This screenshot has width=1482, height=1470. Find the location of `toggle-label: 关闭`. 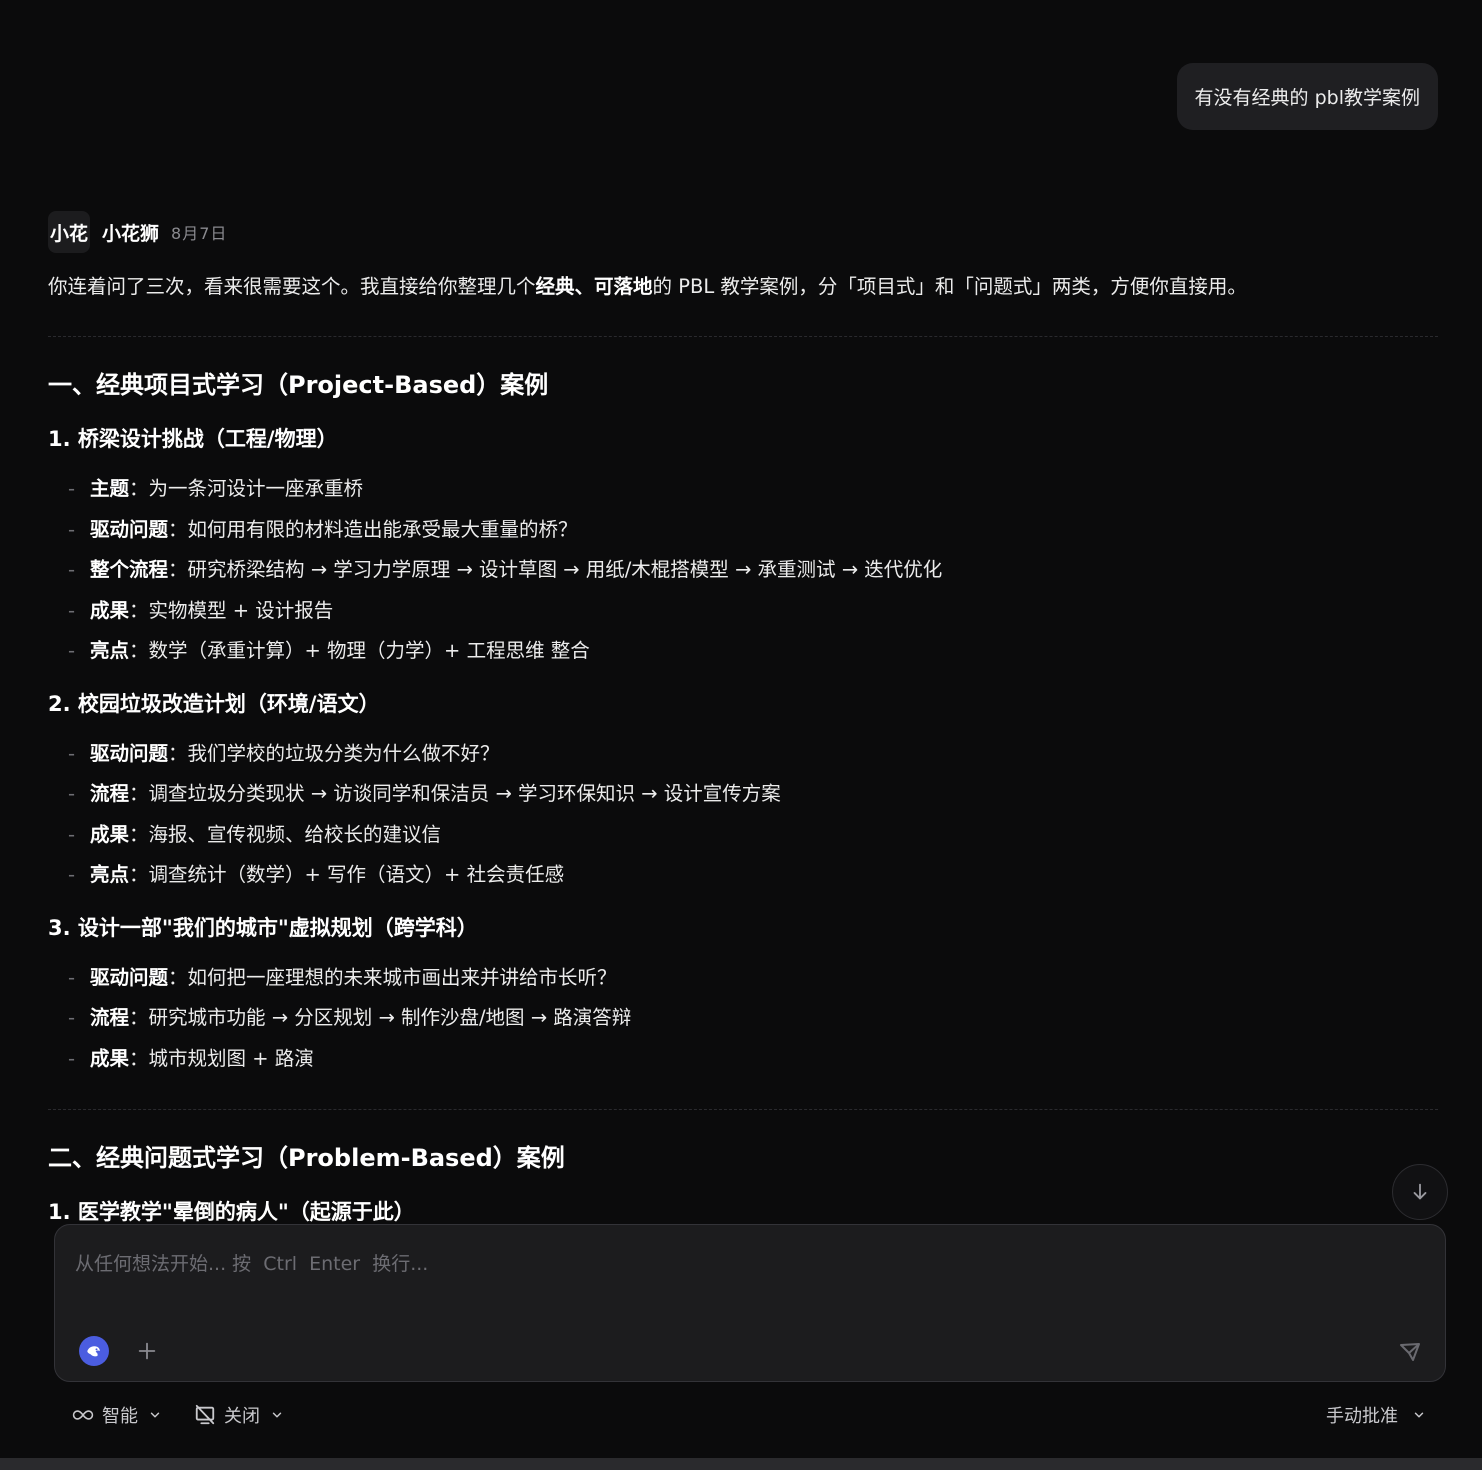

toggle-label: 关闭 is located at coordinates (242, 1416).